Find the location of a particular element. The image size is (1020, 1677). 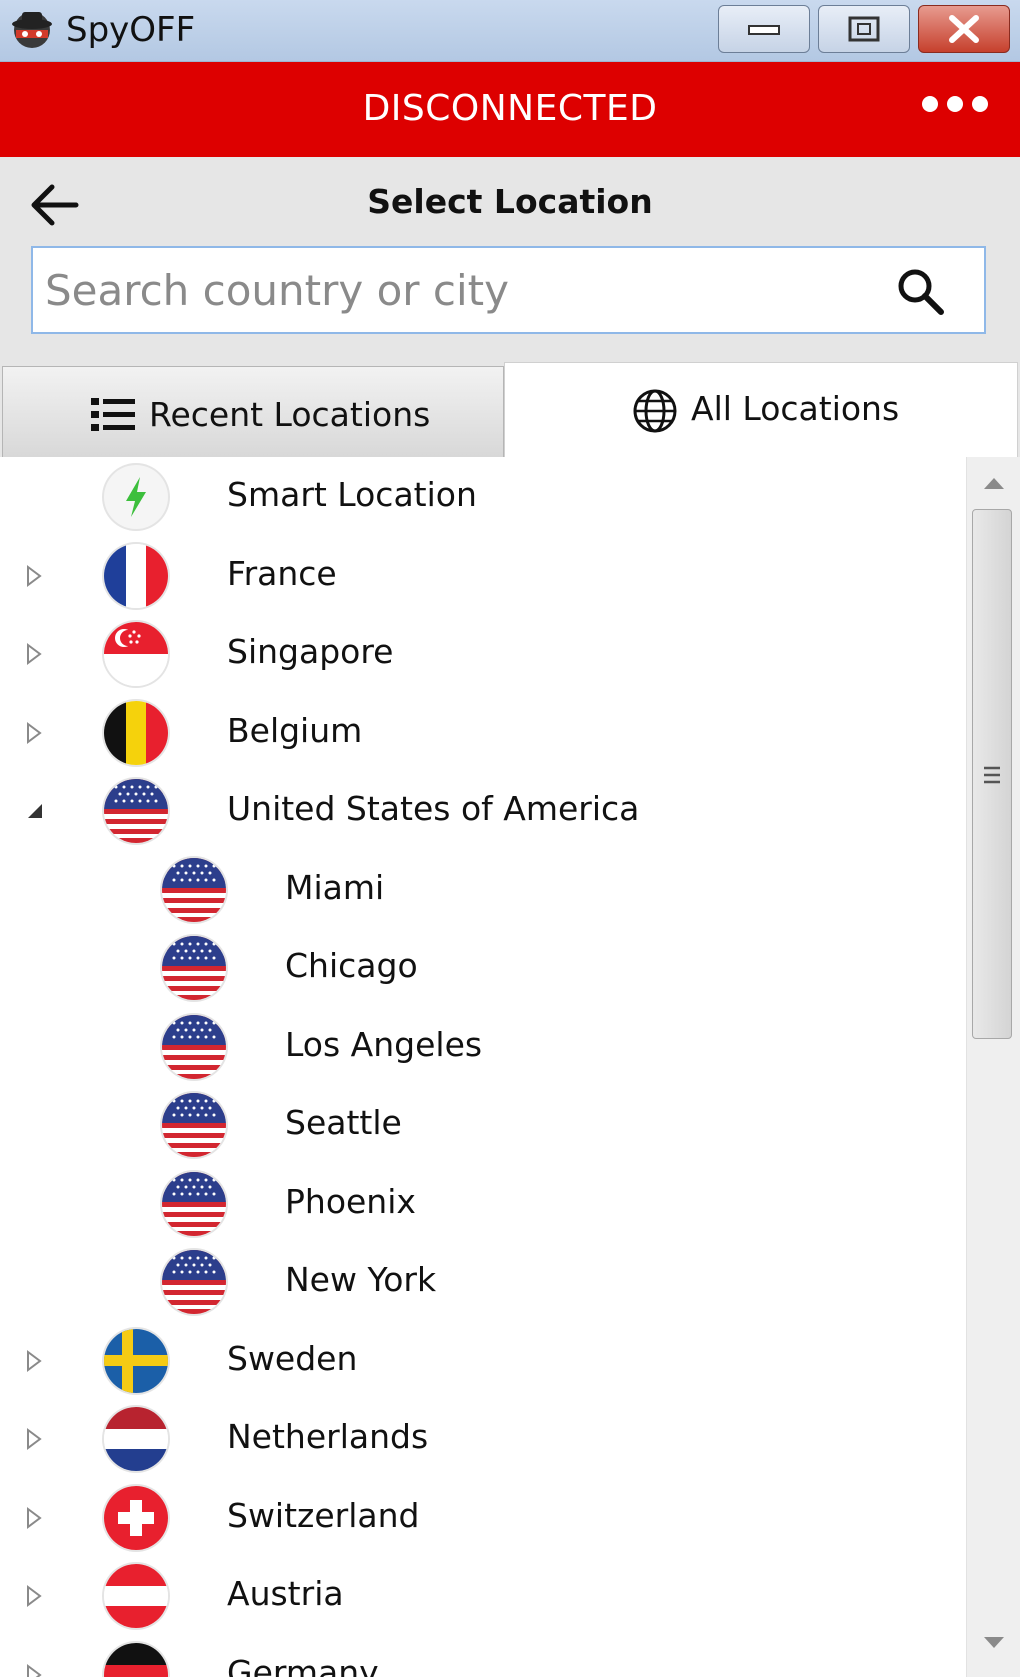

location-header: Select Location is located at coordinates (510, 262).